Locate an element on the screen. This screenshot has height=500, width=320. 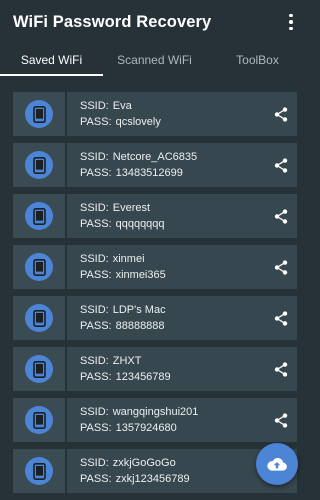
pass-row: PASS: xinmei365 is located at coordinates (172, 275).